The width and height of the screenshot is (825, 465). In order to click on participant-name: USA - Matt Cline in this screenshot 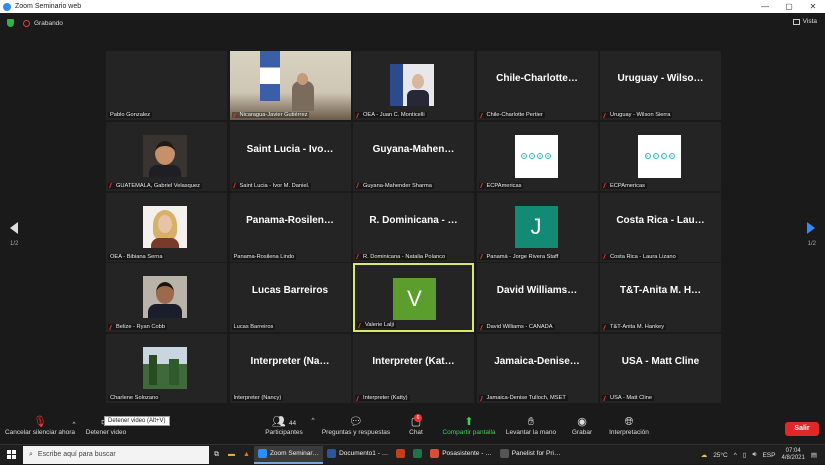, I will do `click(631, 398)`.